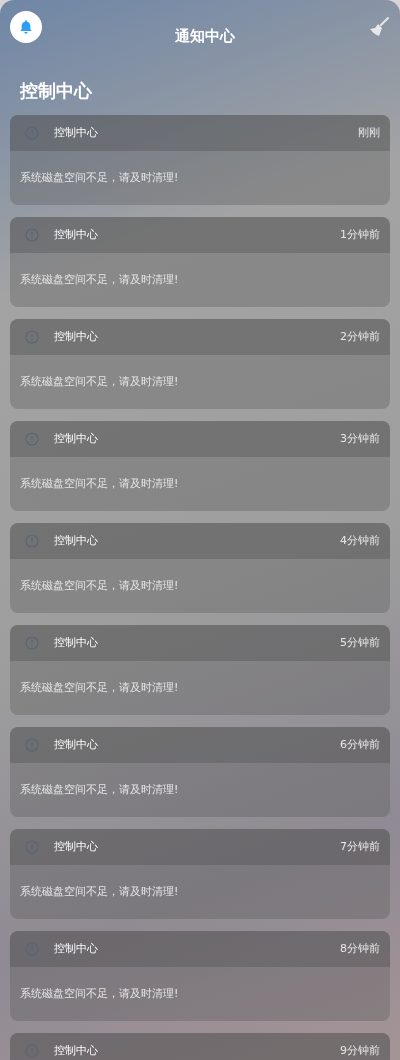 This screenshot has height=1060, width=400. What do you see at coordinates (360, 948) in the screenshot?
I see `notification-time: 8分钟前` at bounding box center [360, 948].